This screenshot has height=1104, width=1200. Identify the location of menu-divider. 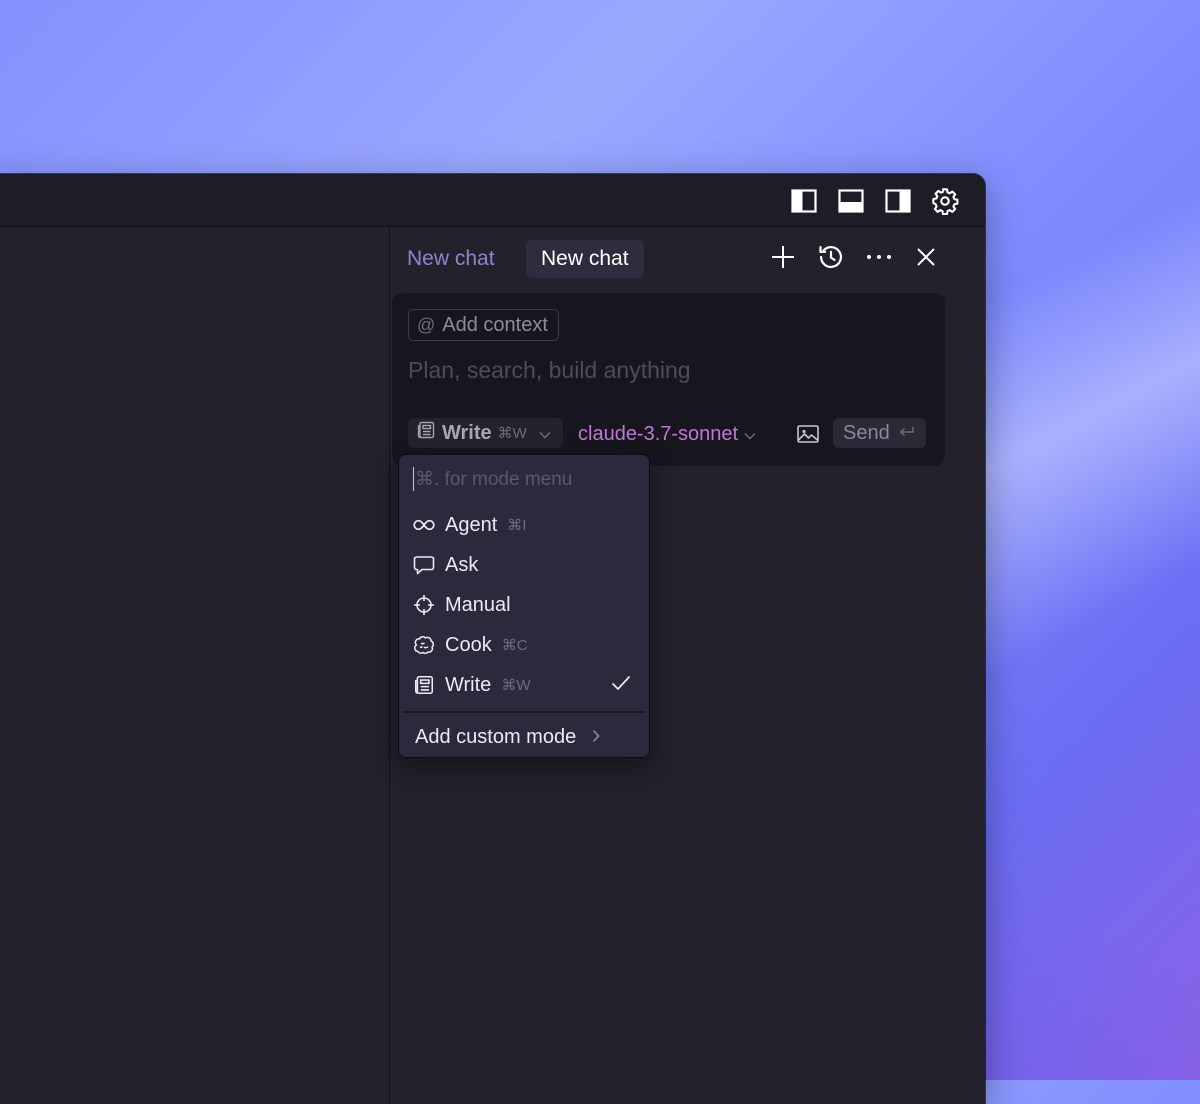
(524, 712).